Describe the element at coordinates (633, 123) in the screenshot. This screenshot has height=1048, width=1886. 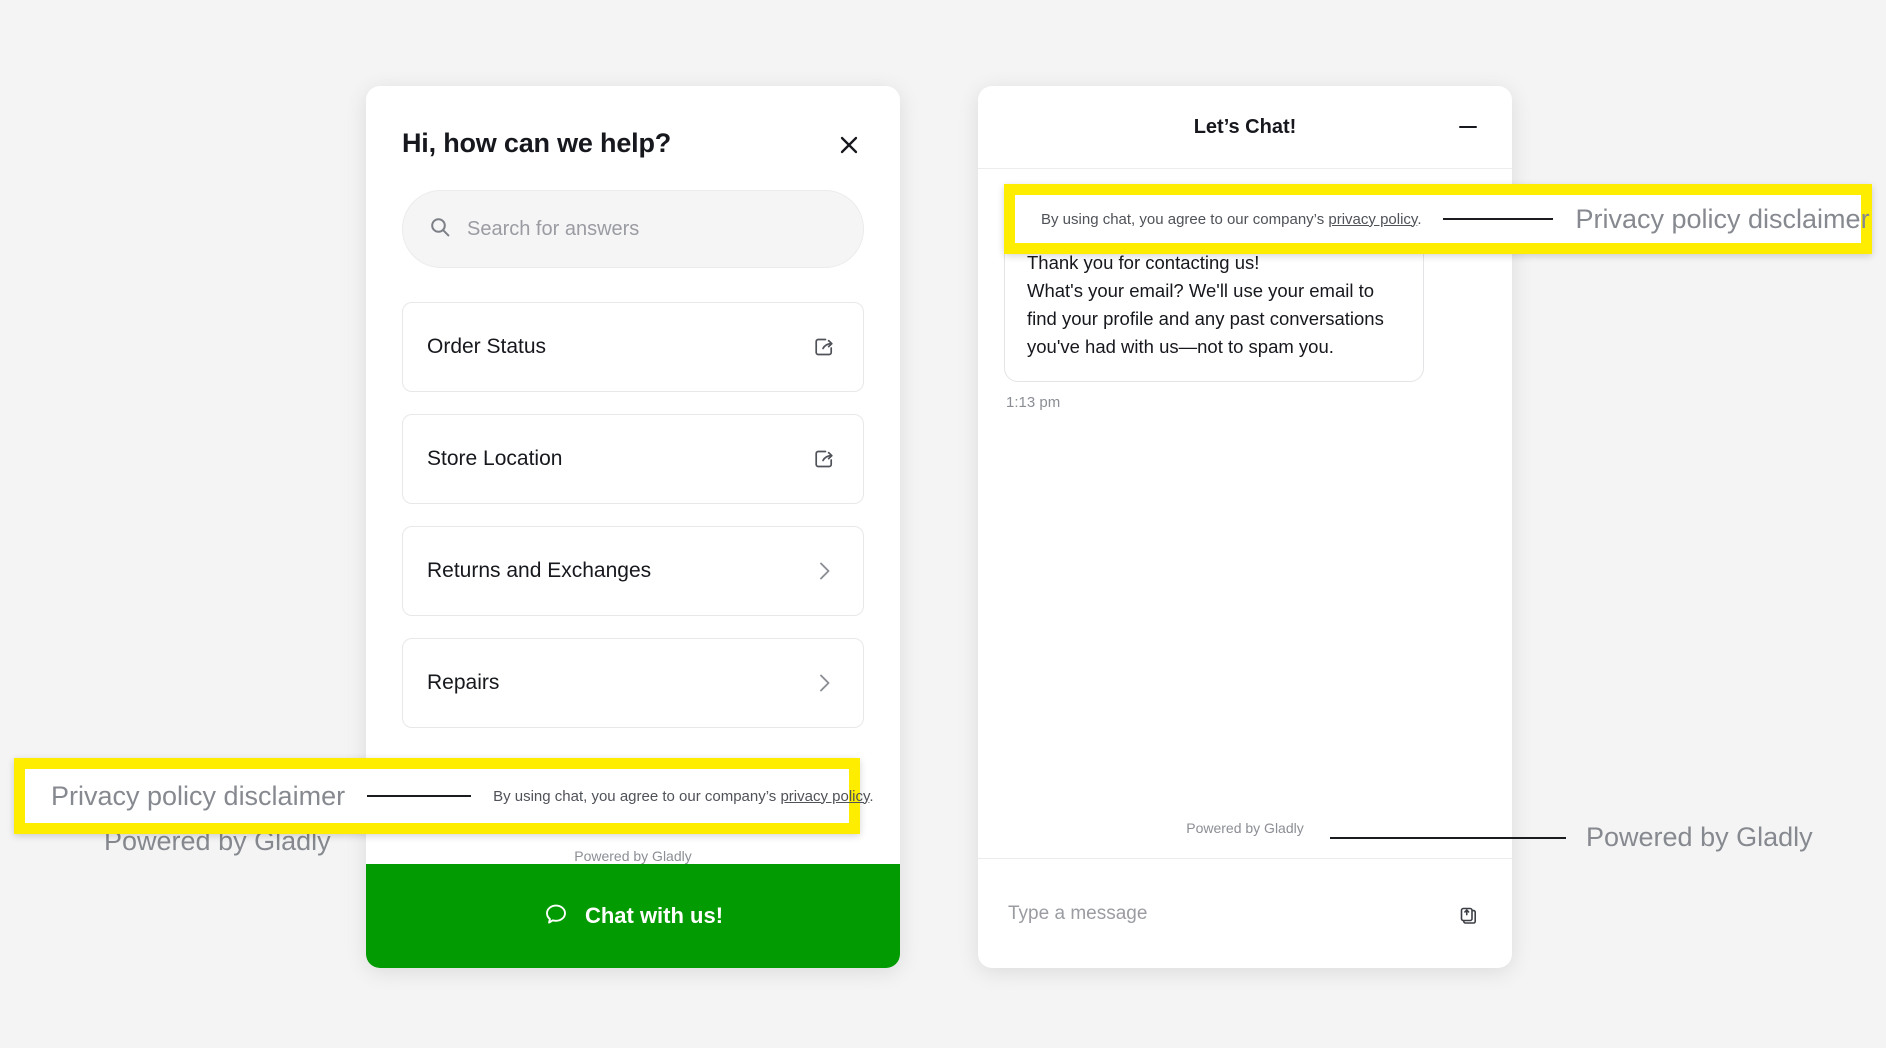
I see `help-panel-header: Hi, how can we help?` at that location.